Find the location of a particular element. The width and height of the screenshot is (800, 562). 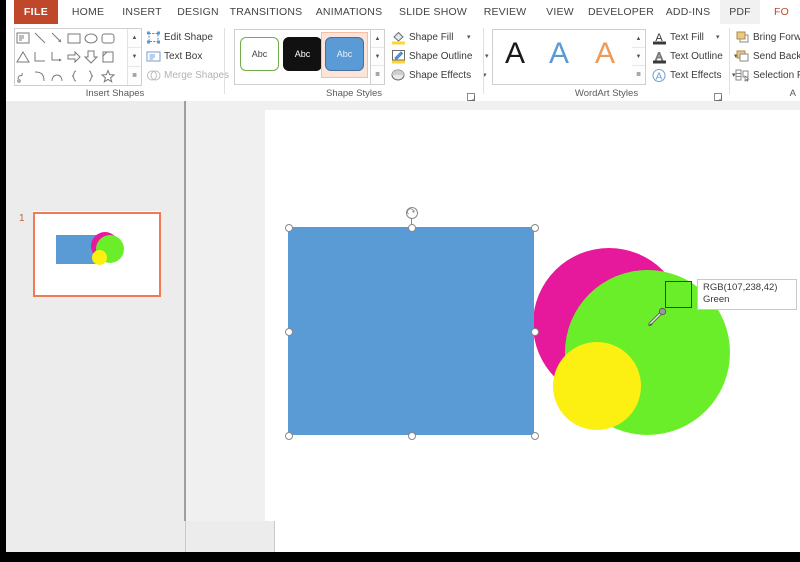

tab-home: HOME is located at coordinates (88, 12).